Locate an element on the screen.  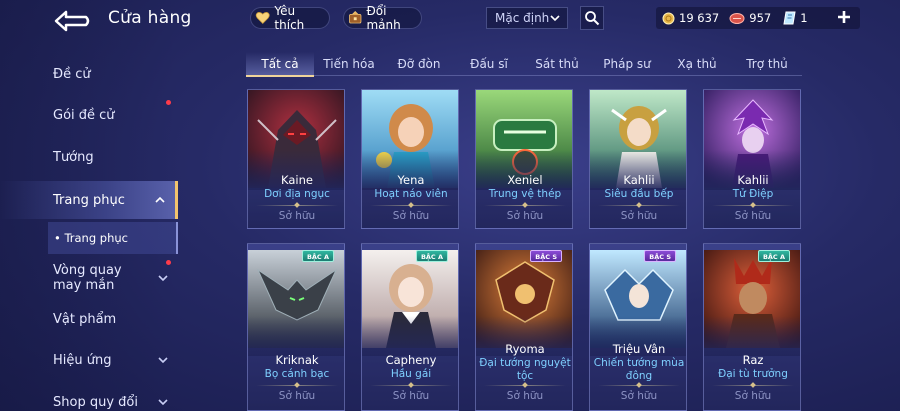
plus-icon is located at coordinates (844, 17).